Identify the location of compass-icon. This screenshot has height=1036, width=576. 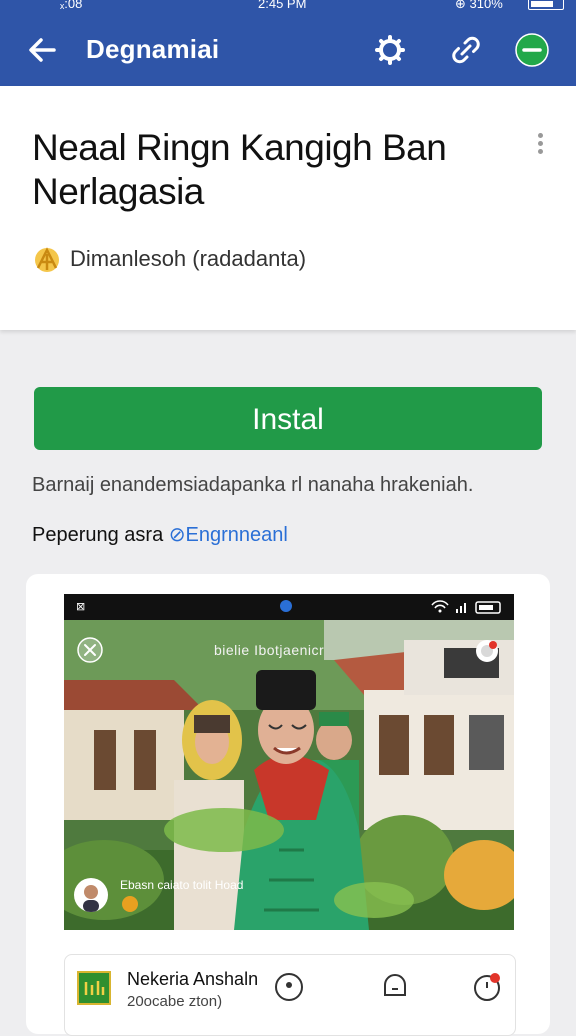
(289, 987).